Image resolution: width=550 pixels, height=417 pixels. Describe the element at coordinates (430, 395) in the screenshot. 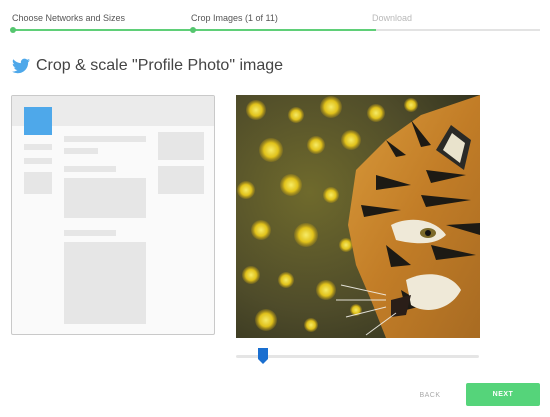

I see `back-button: BACK` at that location.